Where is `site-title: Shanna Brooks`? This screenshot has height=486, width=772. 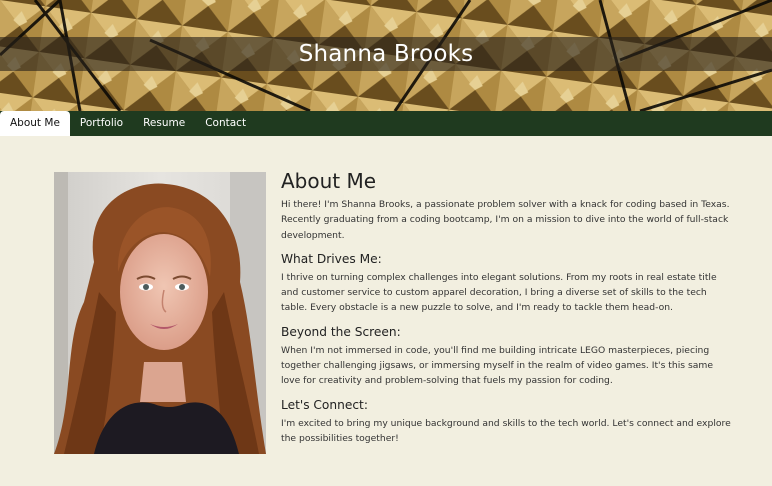 site-title: Shanna Brooks is located at coordinates (386, 54).